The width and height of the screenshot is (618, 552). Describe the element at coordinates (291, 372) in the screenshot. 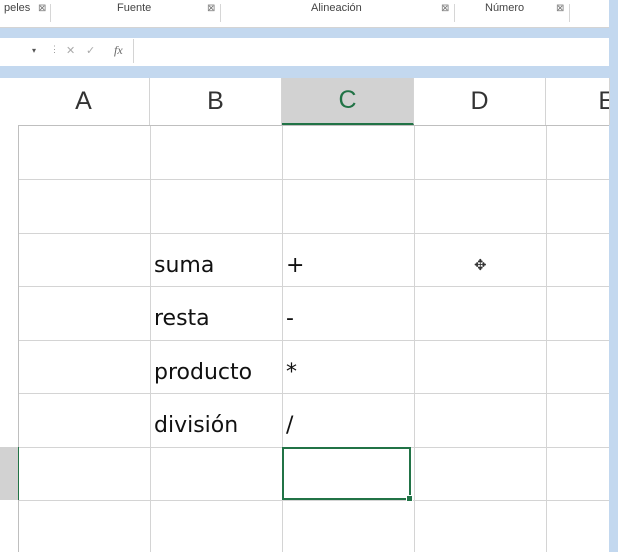

I see `cell-c6: *` at that location.